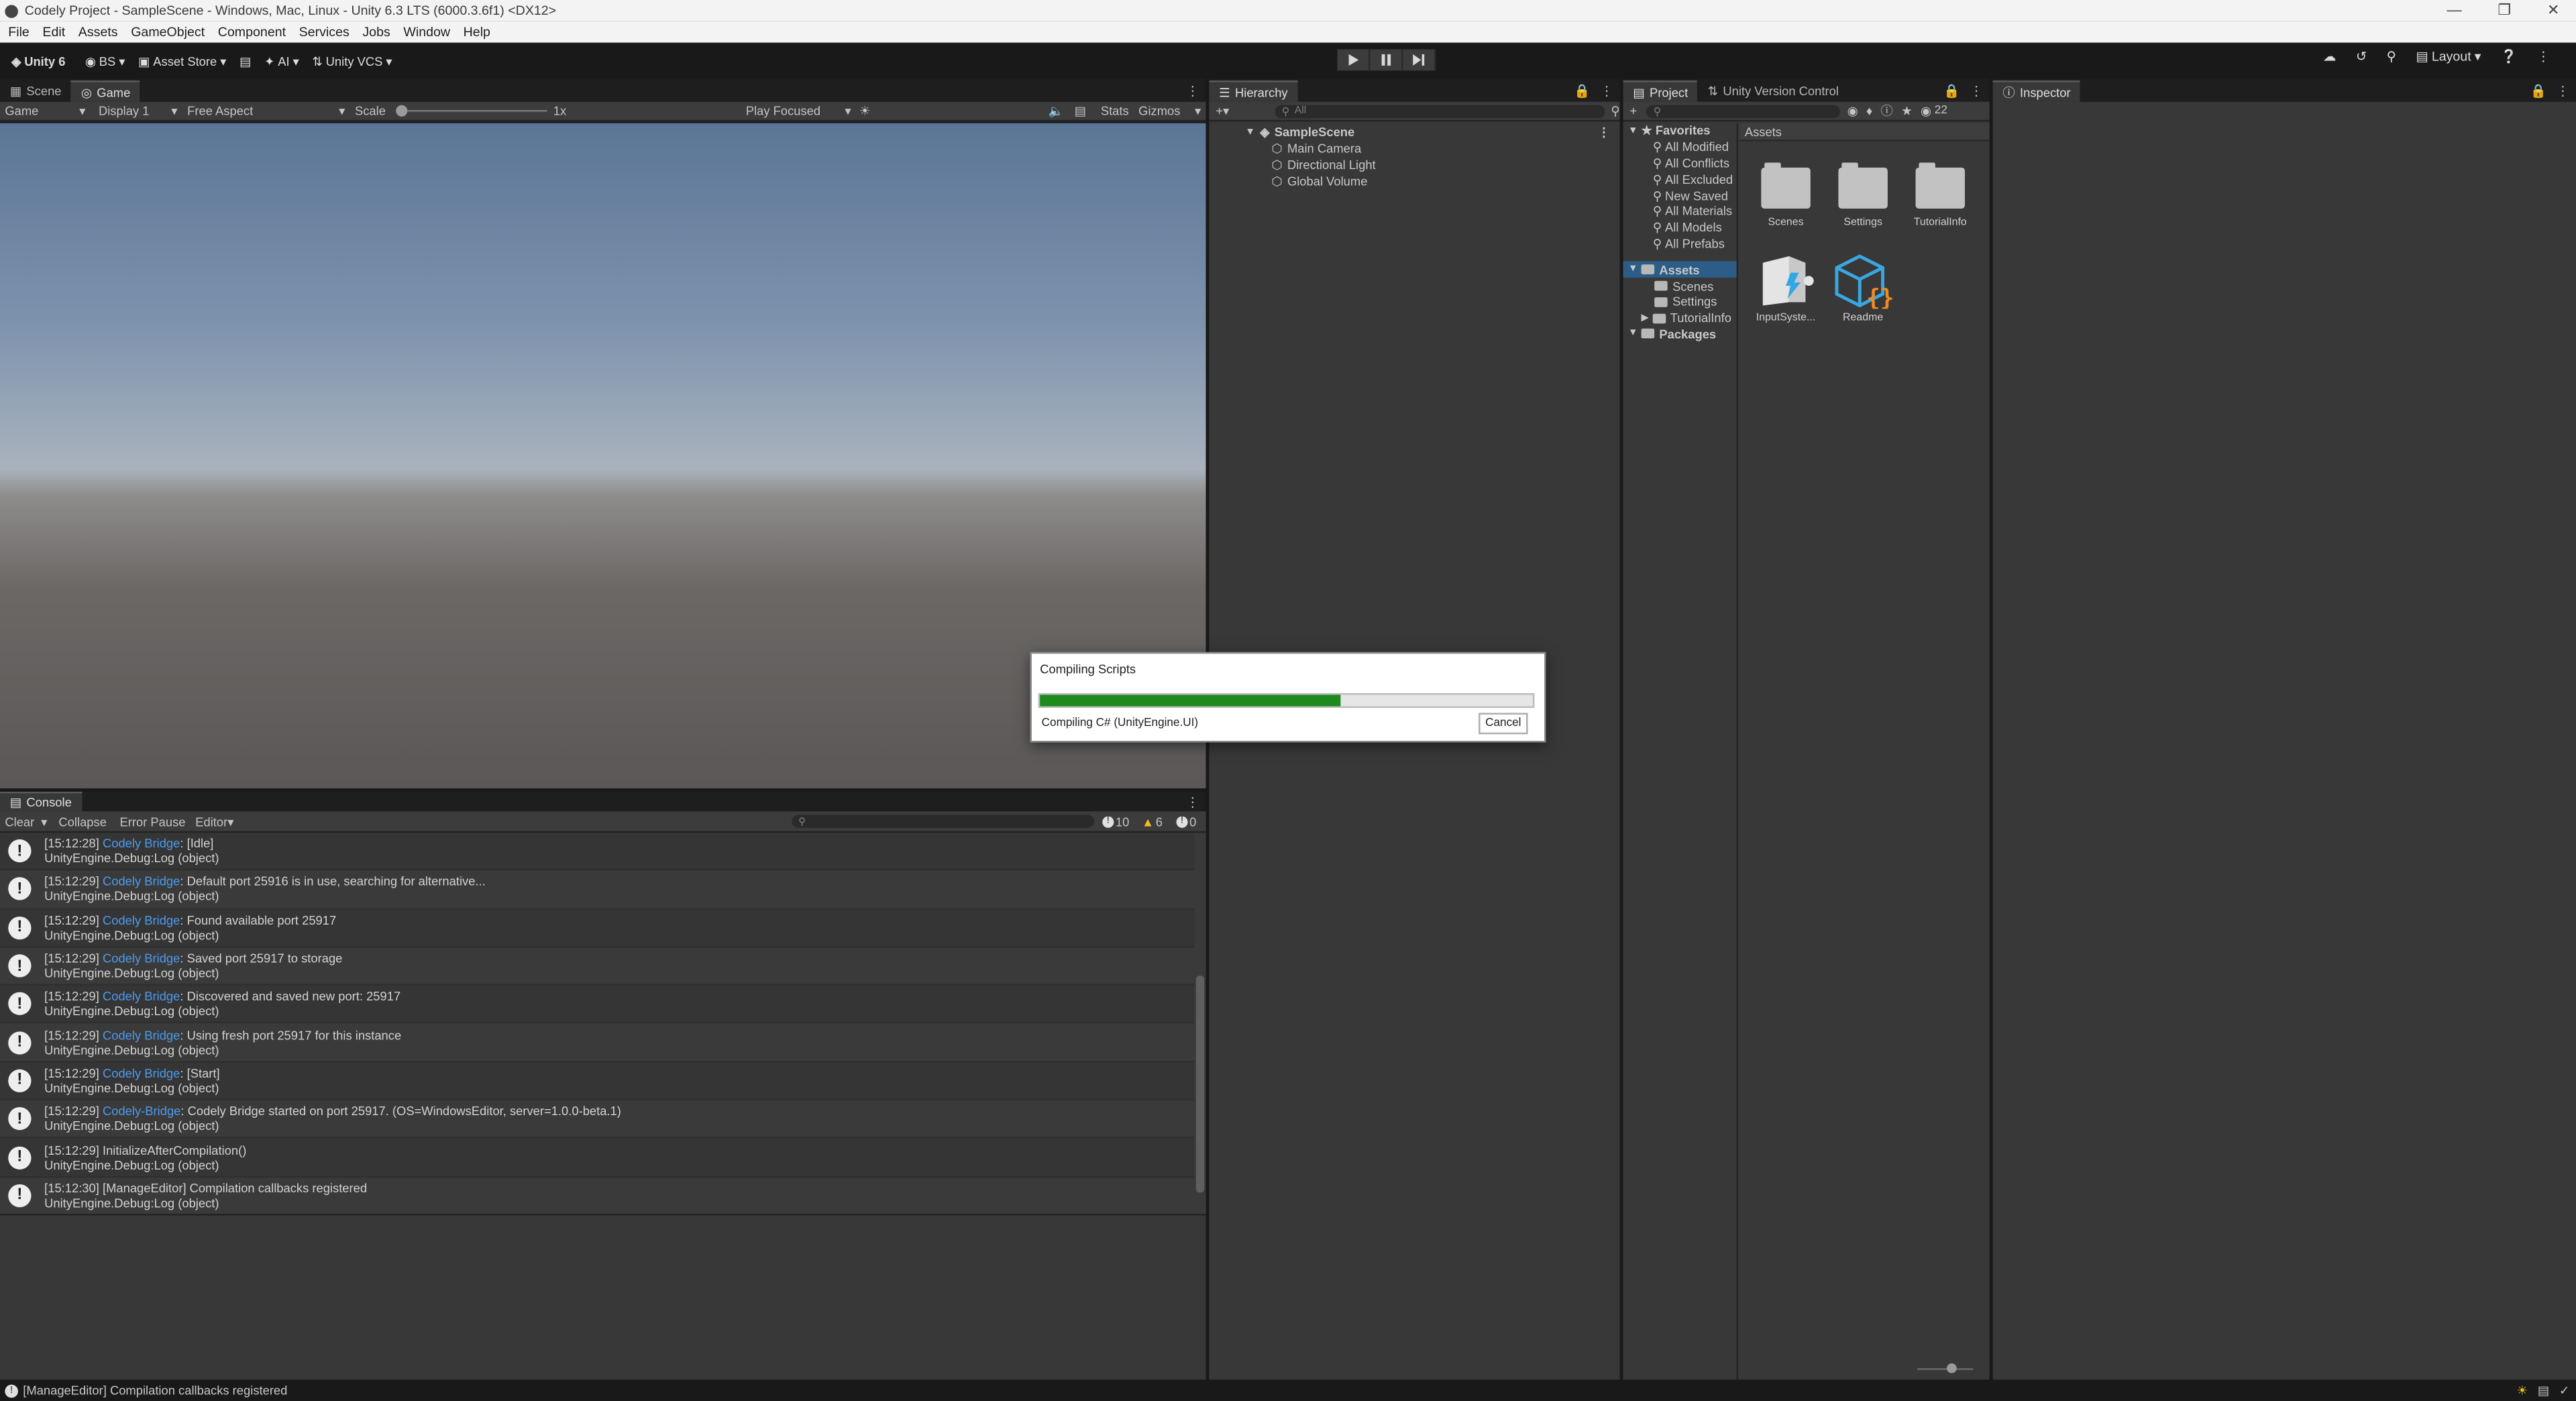 This screenshot has width=2576, height=1401. What do you see at coordinates (1354, 60) in the screenshot?
I see `play-button` at bounding box center [1354, 60].